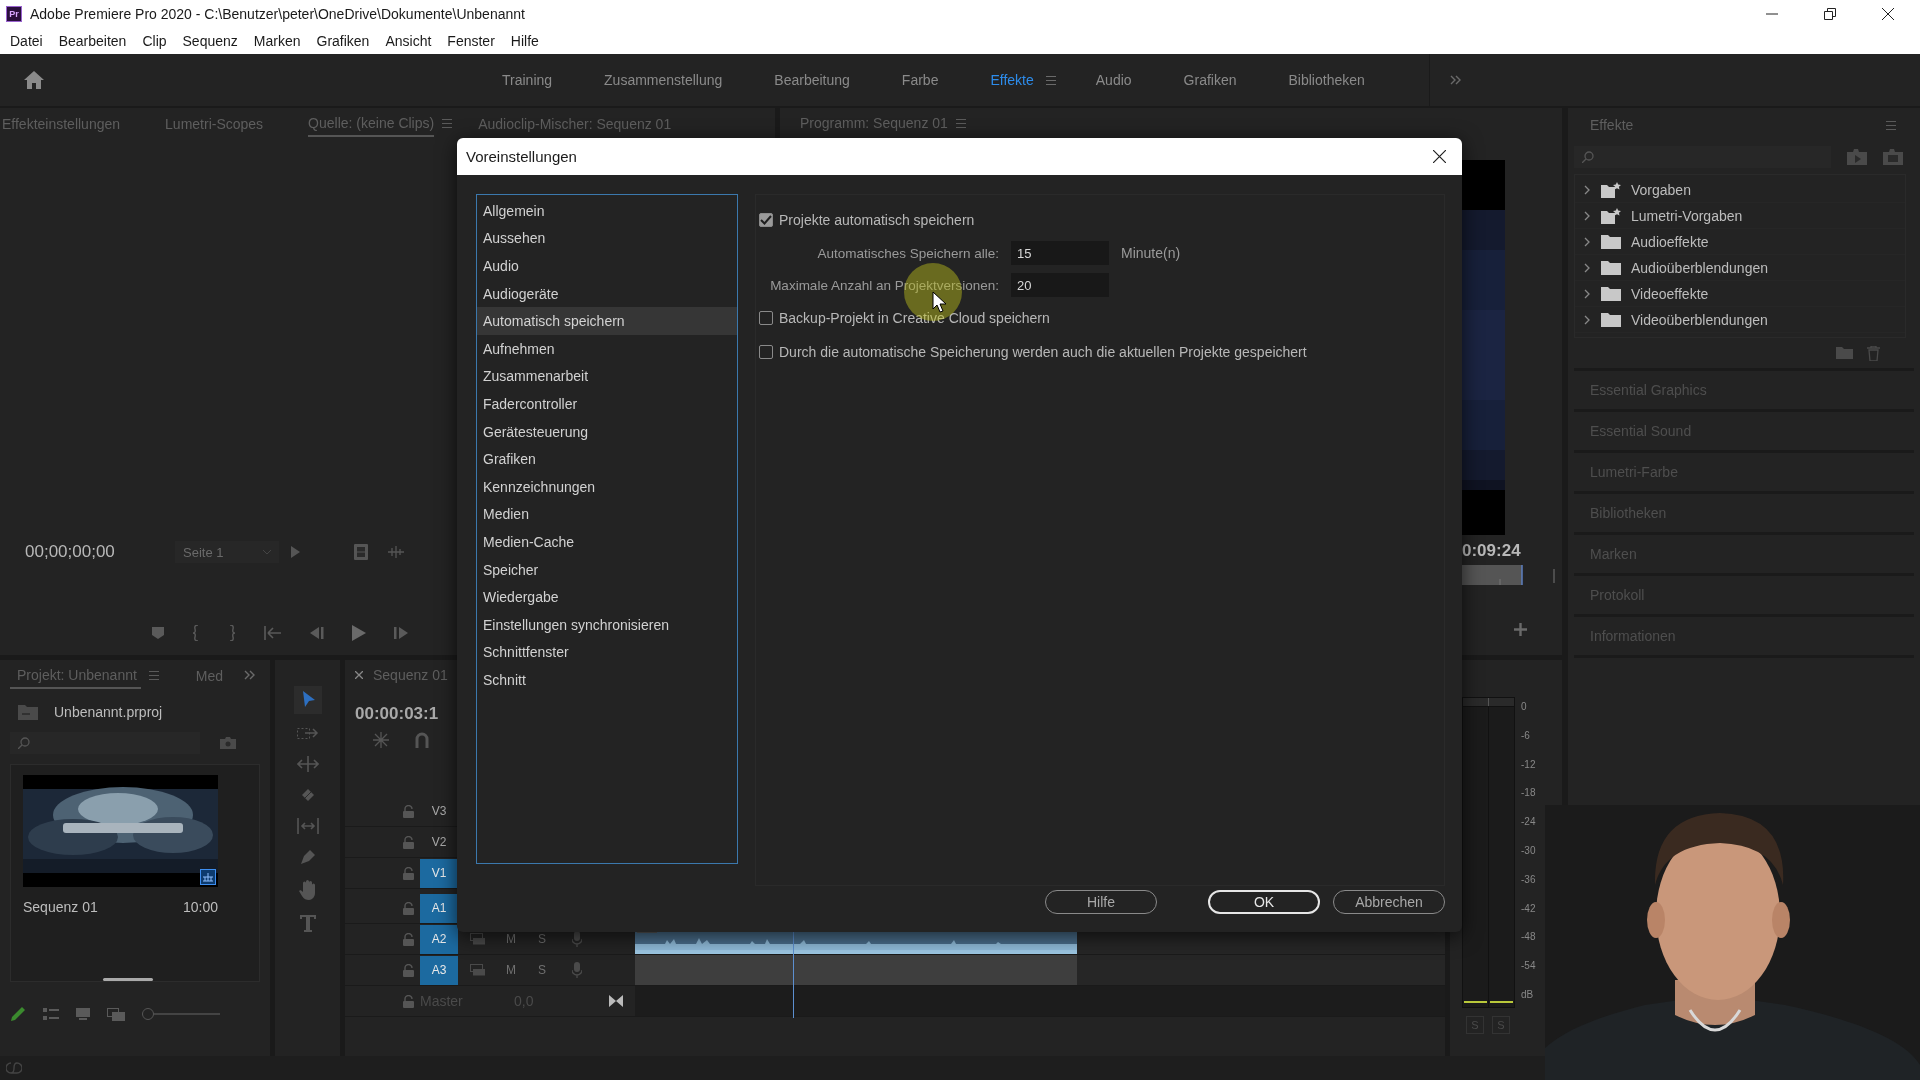  What do you see at coordinates (607, 680) in the screenshot?
I see `category-item: Schnitt` at bounding box center [607, 680].